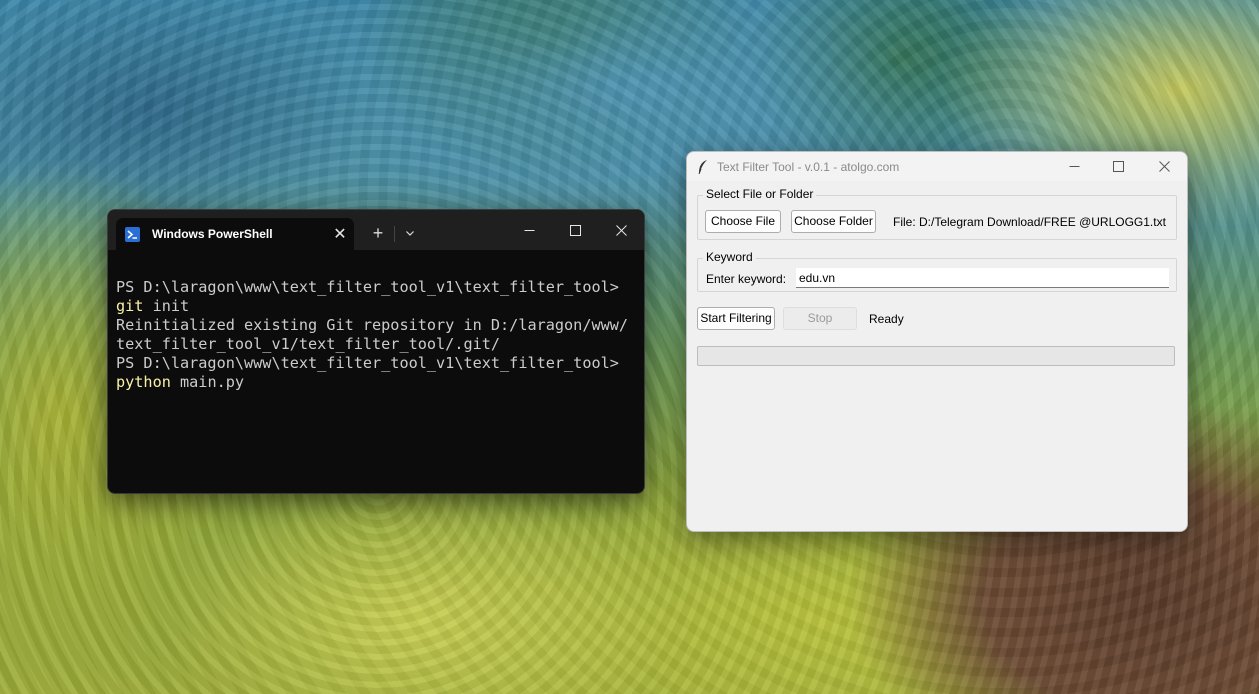  Describe the element at coordinates (743, 221) in the screenshot. I see `choose-file-button: Choose File` at that location.